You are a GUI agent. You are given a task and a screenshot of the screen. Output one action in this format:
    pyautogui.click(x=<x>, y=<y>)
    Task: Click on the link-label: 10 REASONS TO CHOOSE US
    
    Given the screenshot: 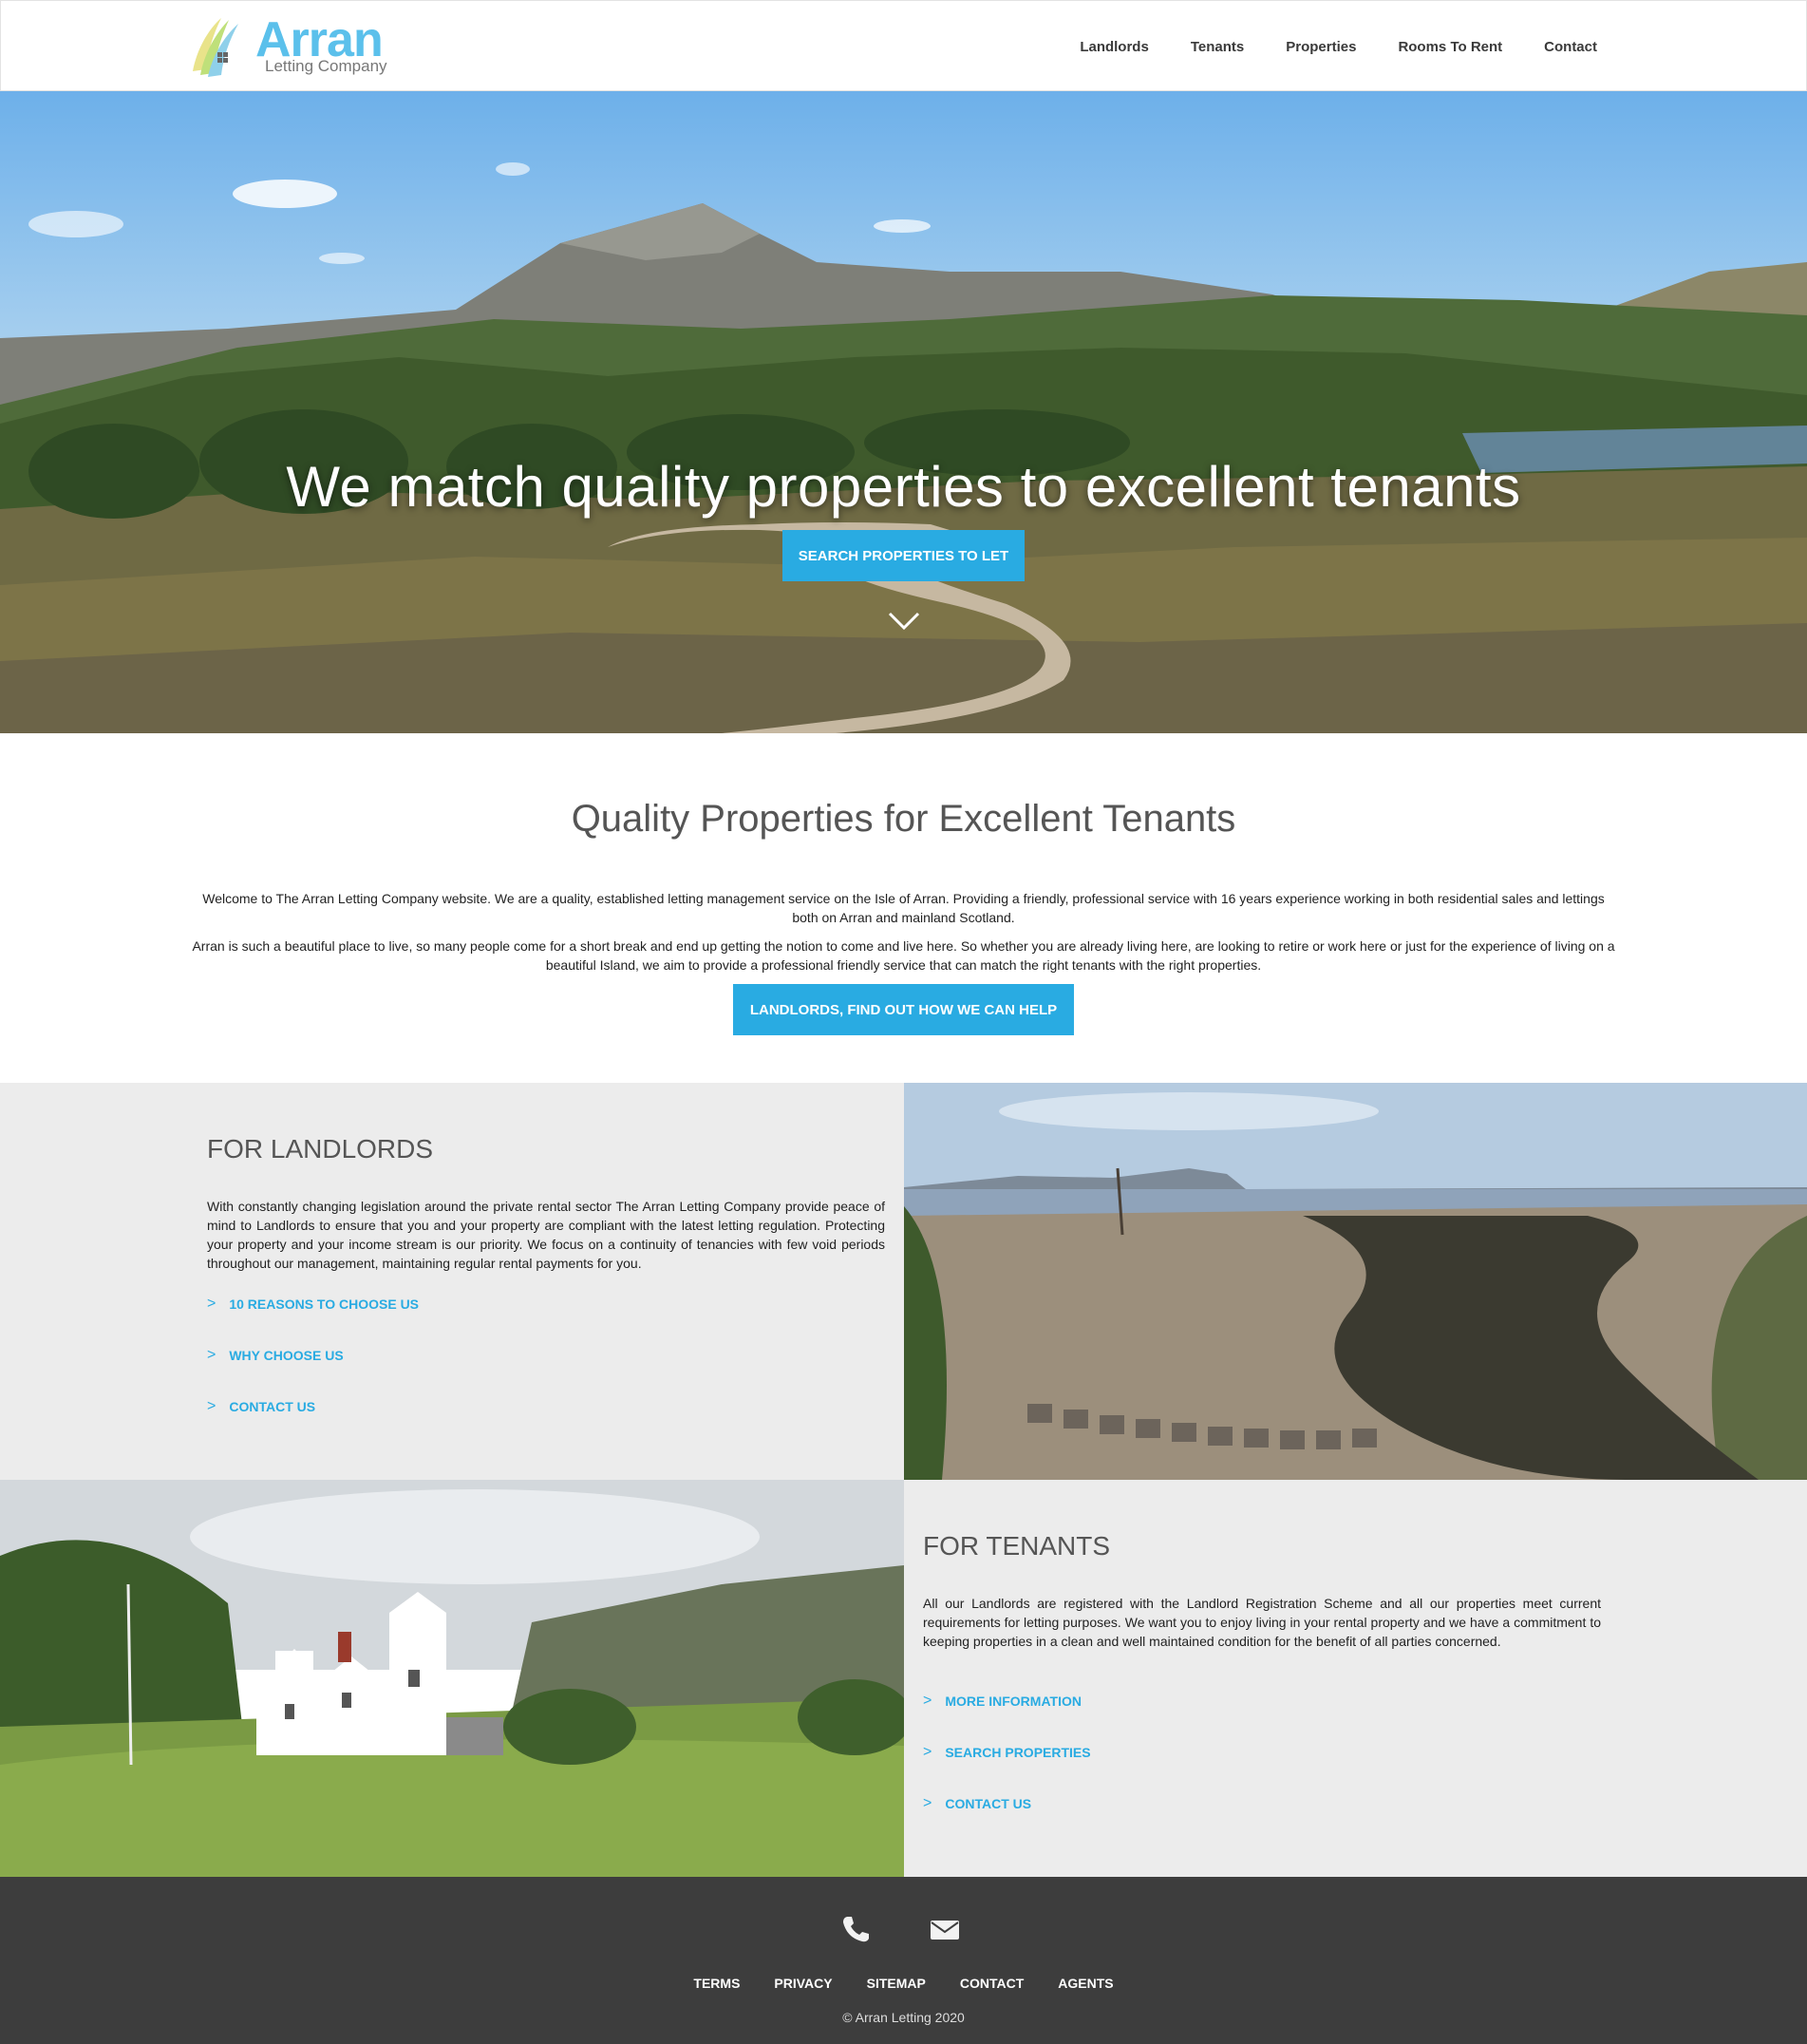 What is the action you would take?
    pyautogui.click(x=324, y=1304)
    